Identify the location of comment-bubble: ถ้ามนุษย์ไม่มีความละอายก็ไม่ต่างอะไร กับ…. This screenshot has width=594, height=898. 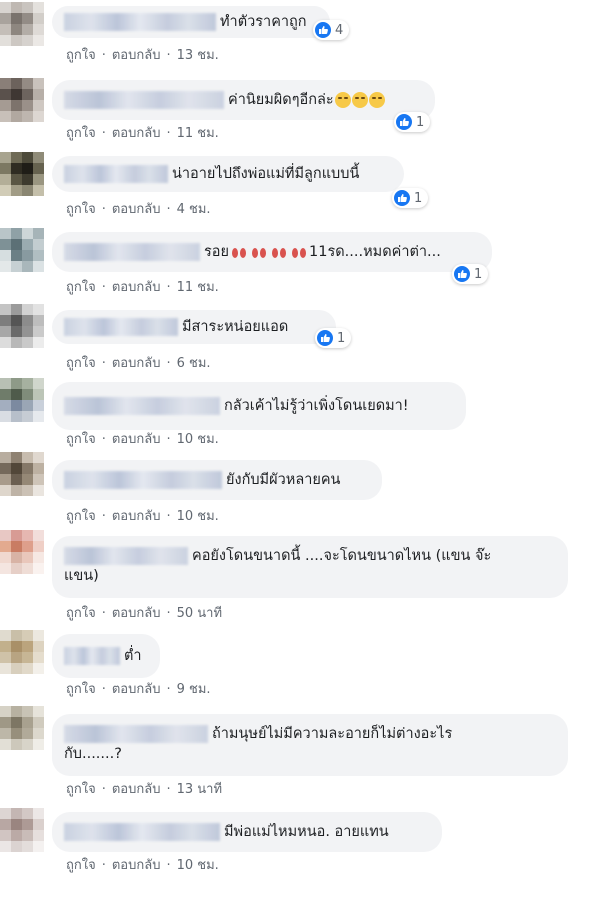
(310, 745).